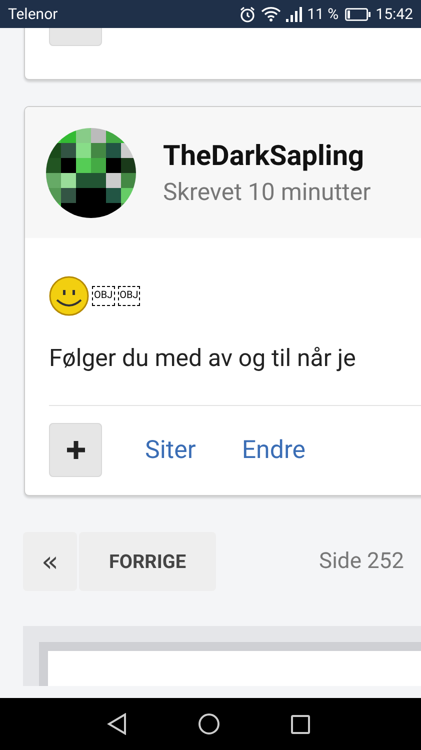 This screenshot has height=750, width=421. Describe the element at coordinates (267, 155) in the screenshot. I see `author-name: TheDarkSapling` at that location.